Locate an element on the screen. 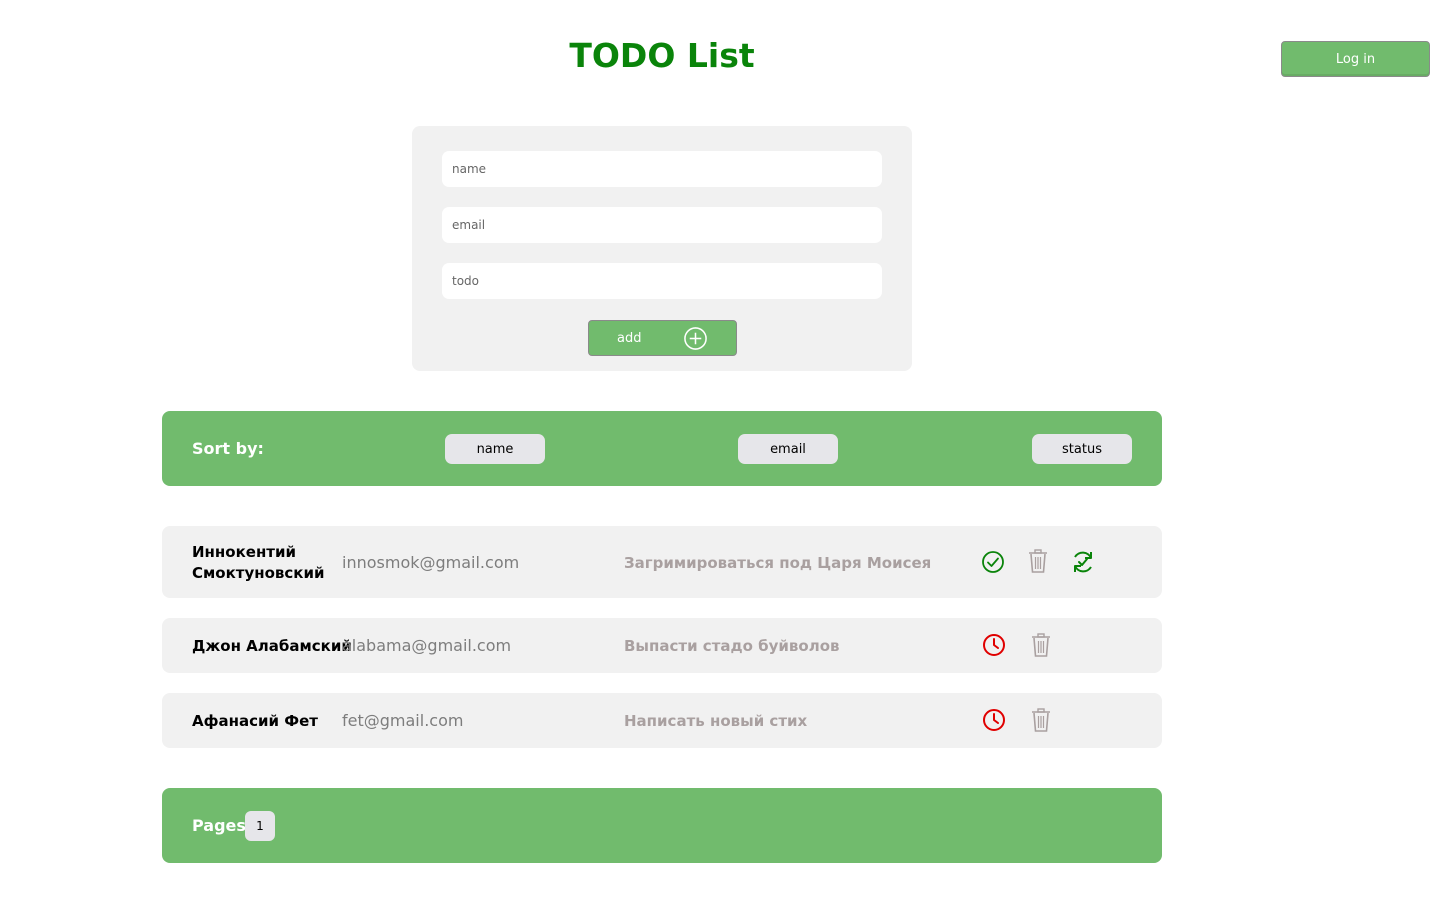 The image size is (1442, 913). todo-text: Написать новый стих is located at coordinates (716, 721).